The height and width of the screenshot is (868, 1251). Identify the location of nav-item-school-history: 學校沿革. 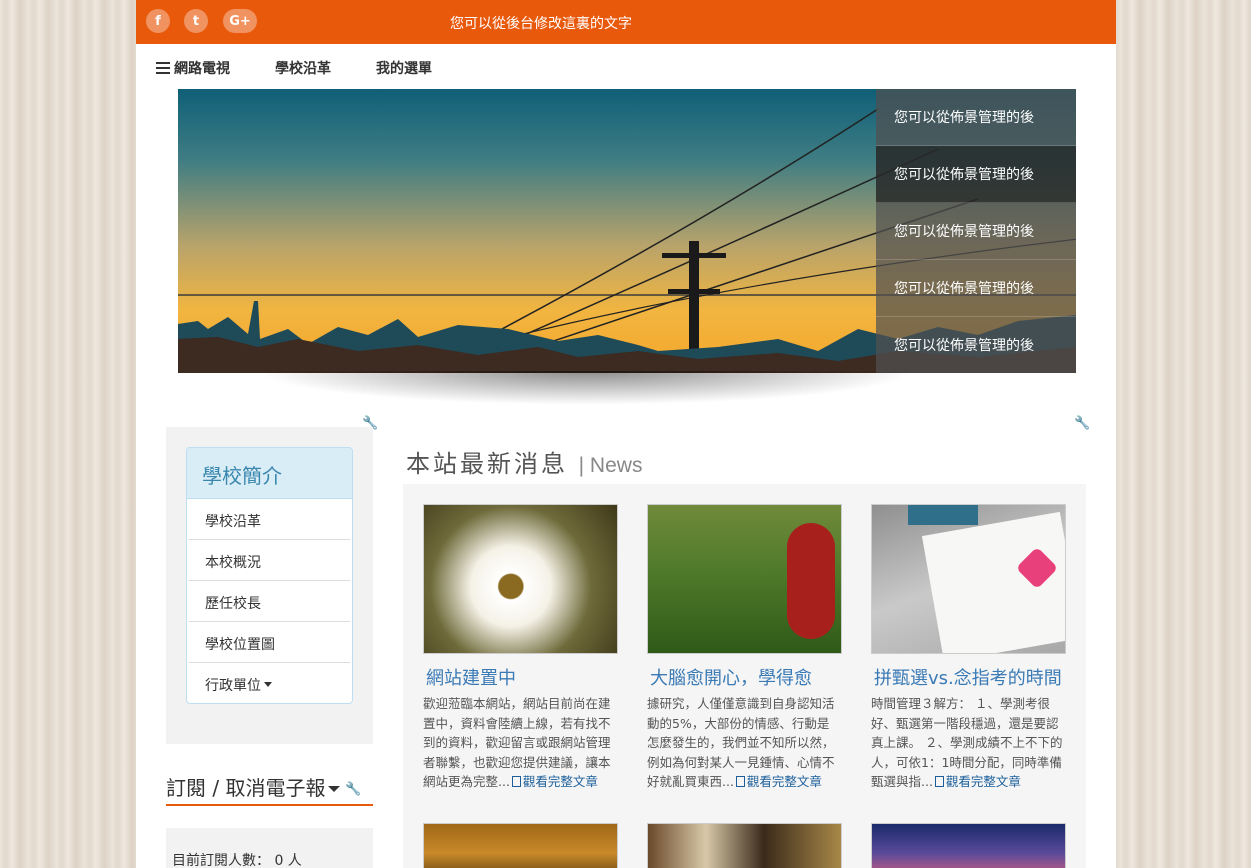
(303, 68).